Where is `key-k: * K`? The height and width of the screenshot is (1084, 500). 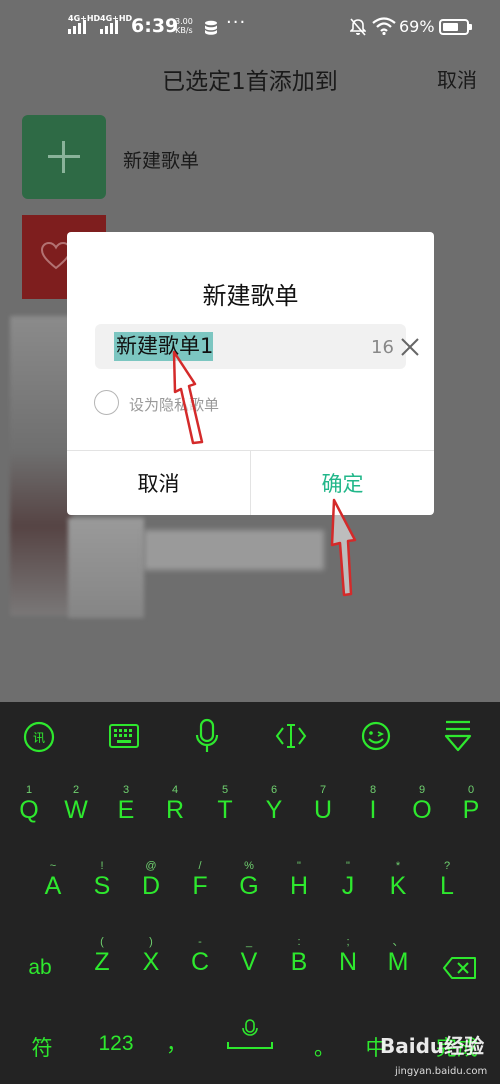 key-k: * K is located at coordinates (398, 880).